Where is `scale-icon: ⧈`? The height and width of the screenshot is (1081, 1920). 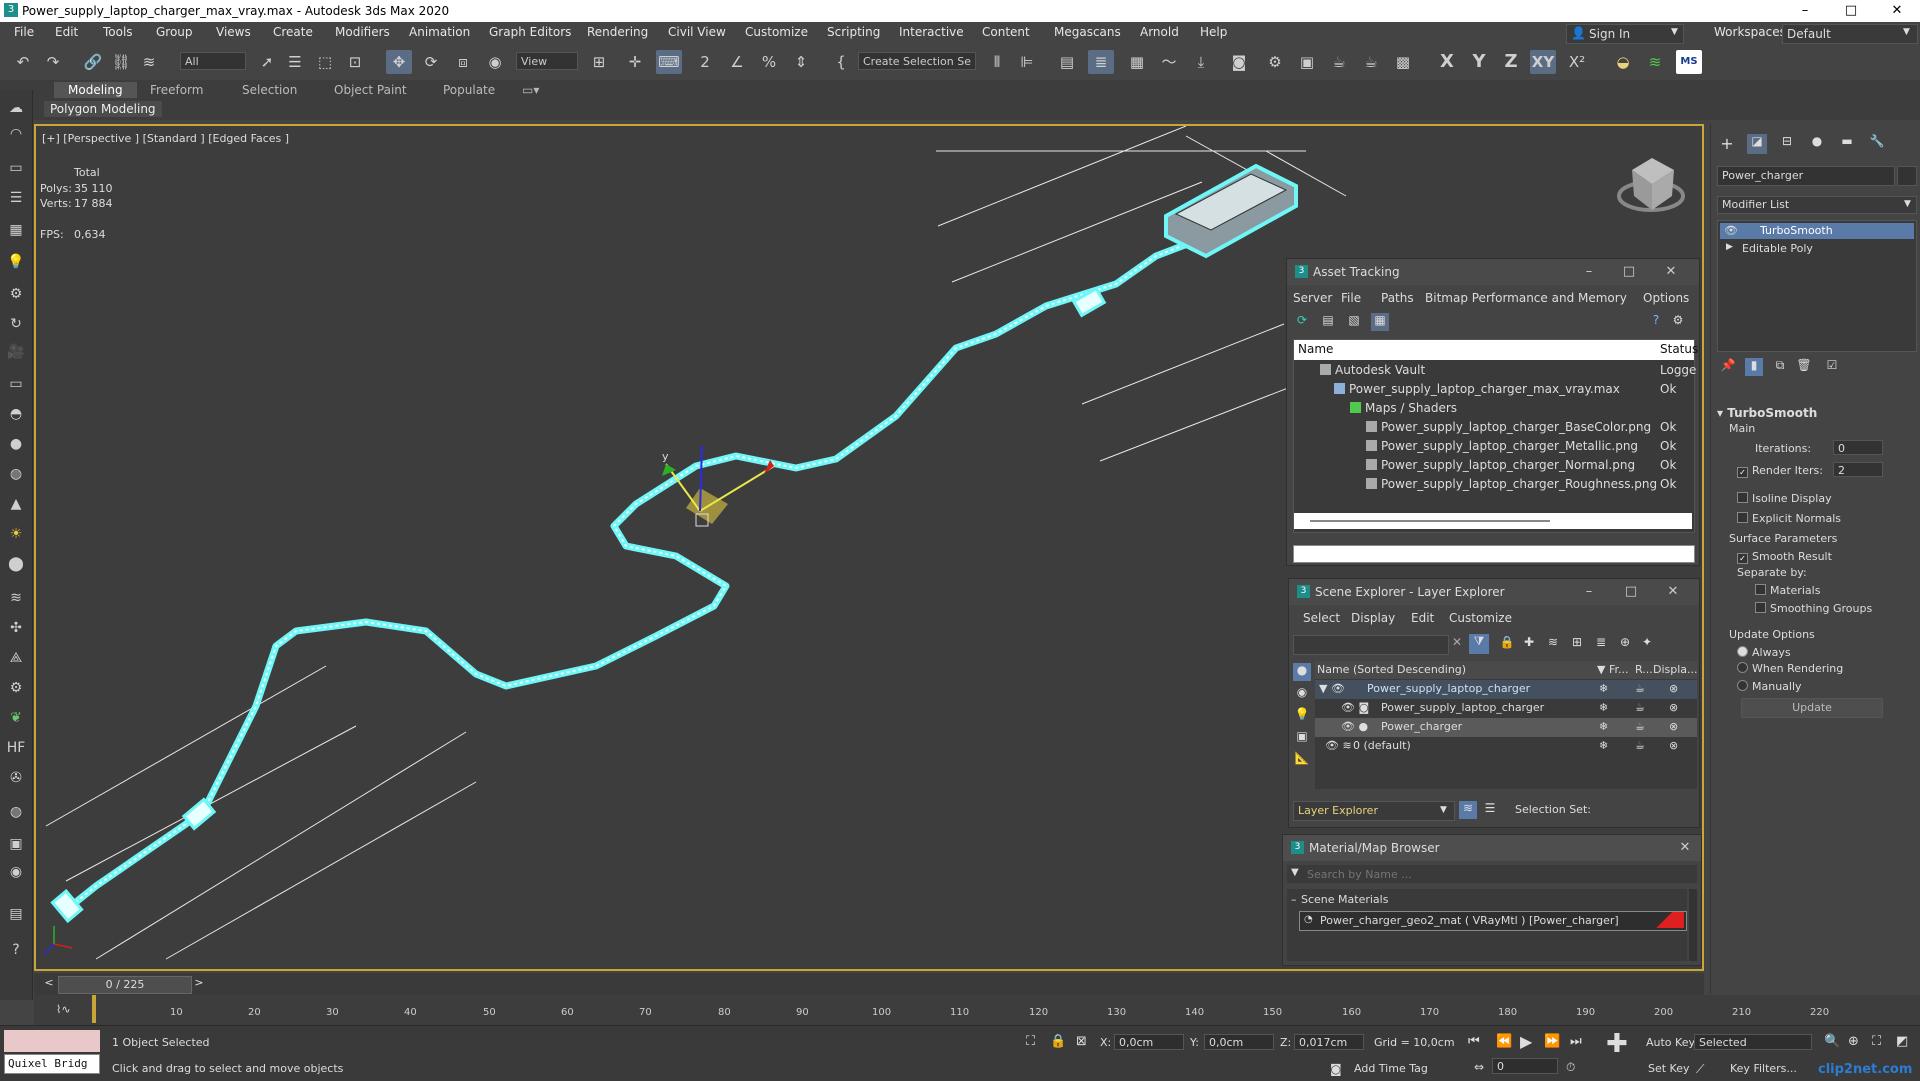 scale-icon: ⧈ is located at coordinates (463, 62).